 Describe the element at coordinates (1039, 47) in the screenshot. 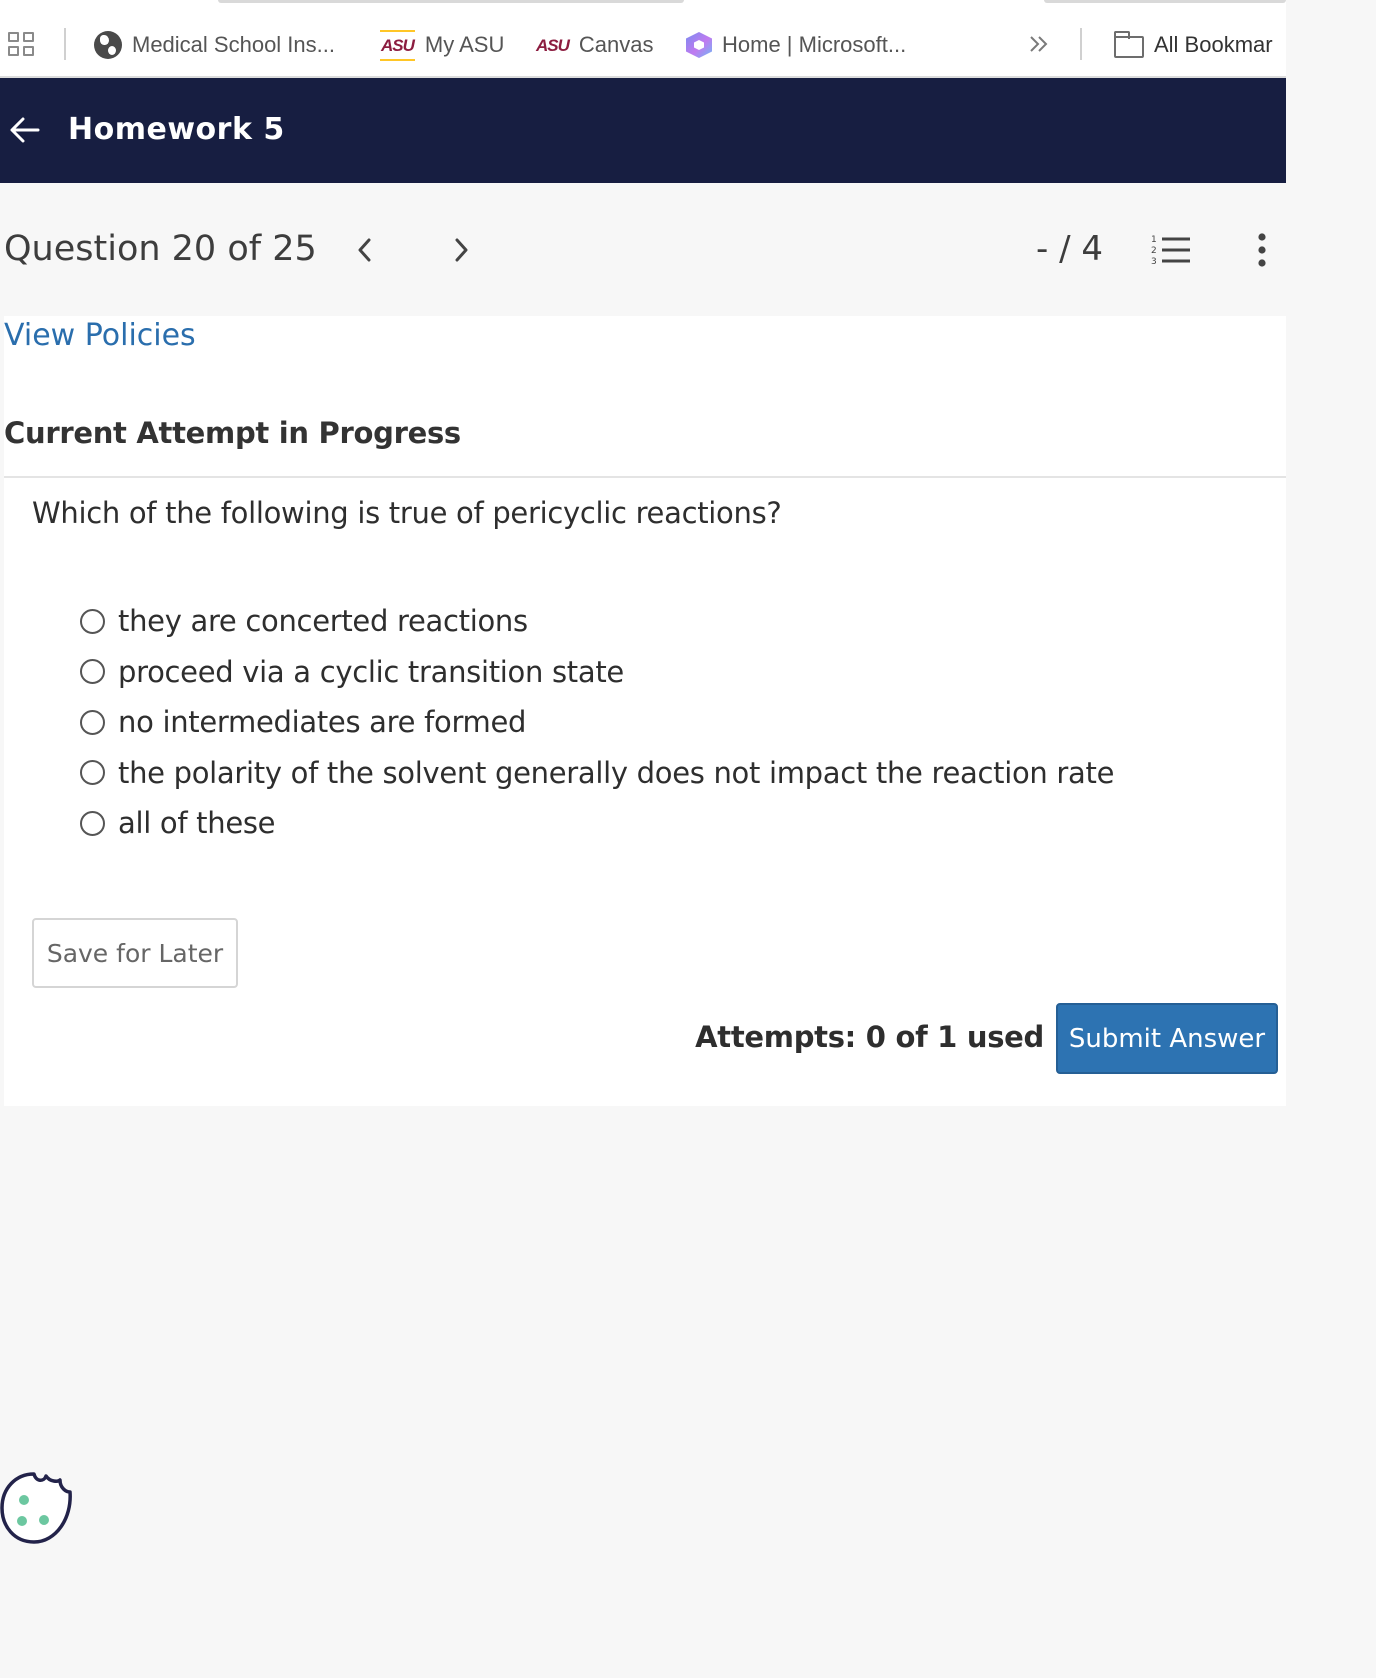

I see `chevron-double-right-icon` at that location.